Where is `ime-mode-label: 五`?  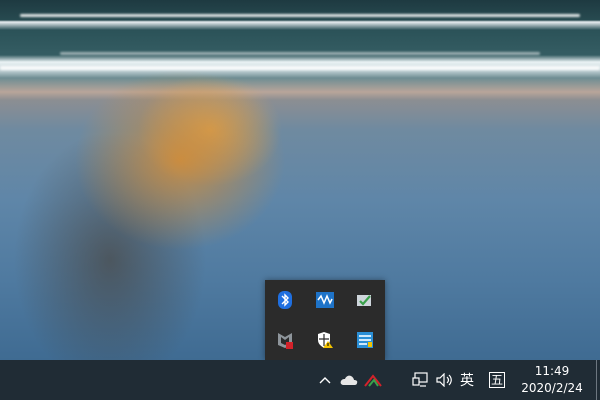
ime-mode-label: 五 is located at coordinates (496, 380).